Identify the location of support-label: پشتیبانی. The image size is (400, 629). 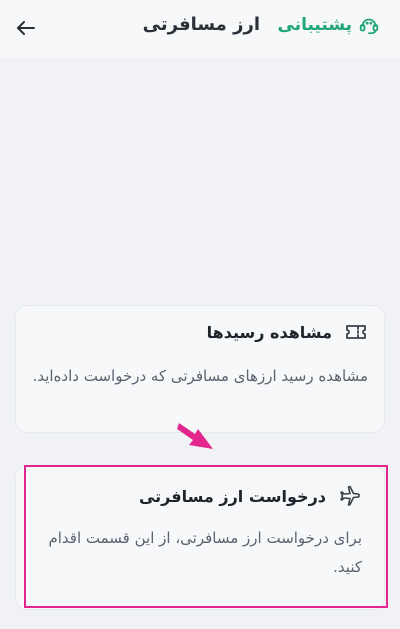
(314, 25).